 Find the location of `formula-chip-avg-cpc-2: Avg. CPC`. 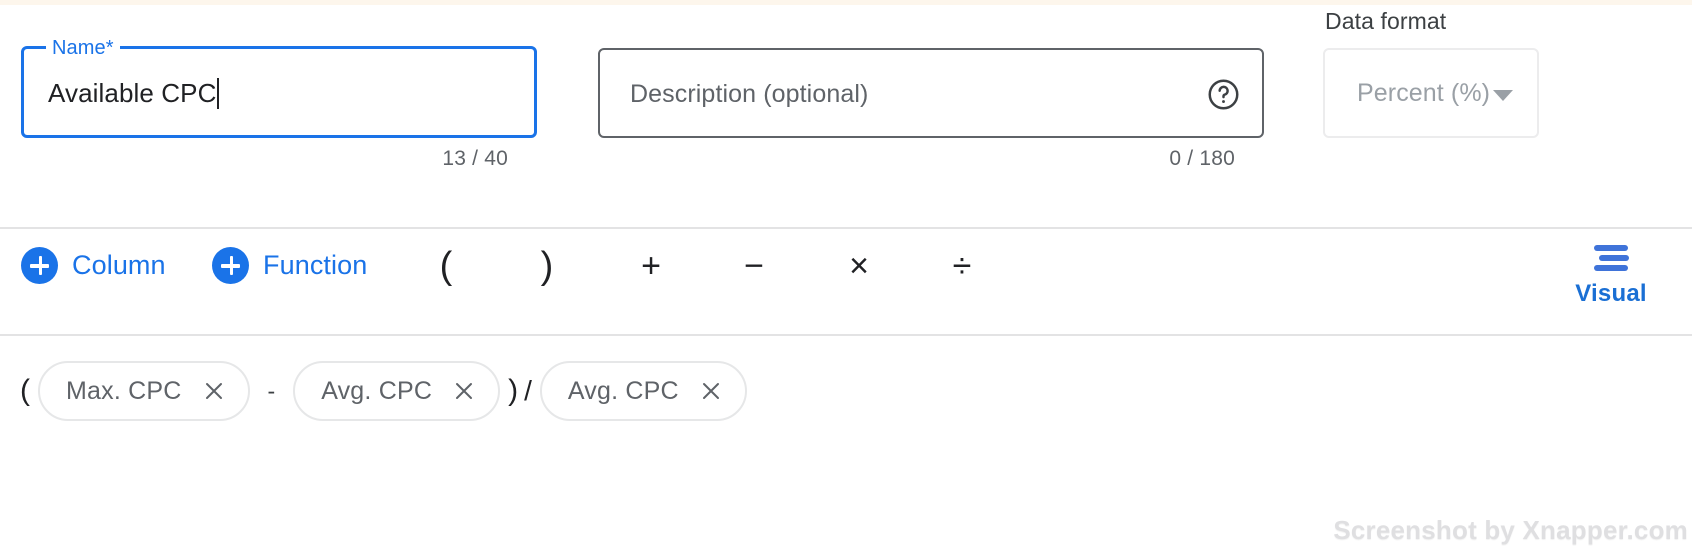

formula-chip-avg-cpc-2: Avg. CPC is located at coordinates (643, 391).